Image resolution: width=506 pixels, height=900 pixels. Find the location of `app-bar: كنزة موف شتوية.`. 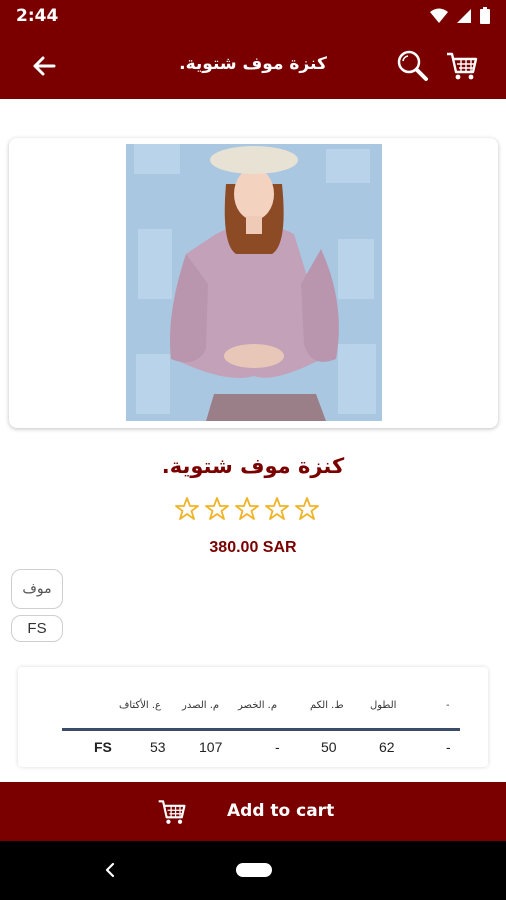

app-bar: كنزة موف شتوية. is located at coordinates (253, 65).